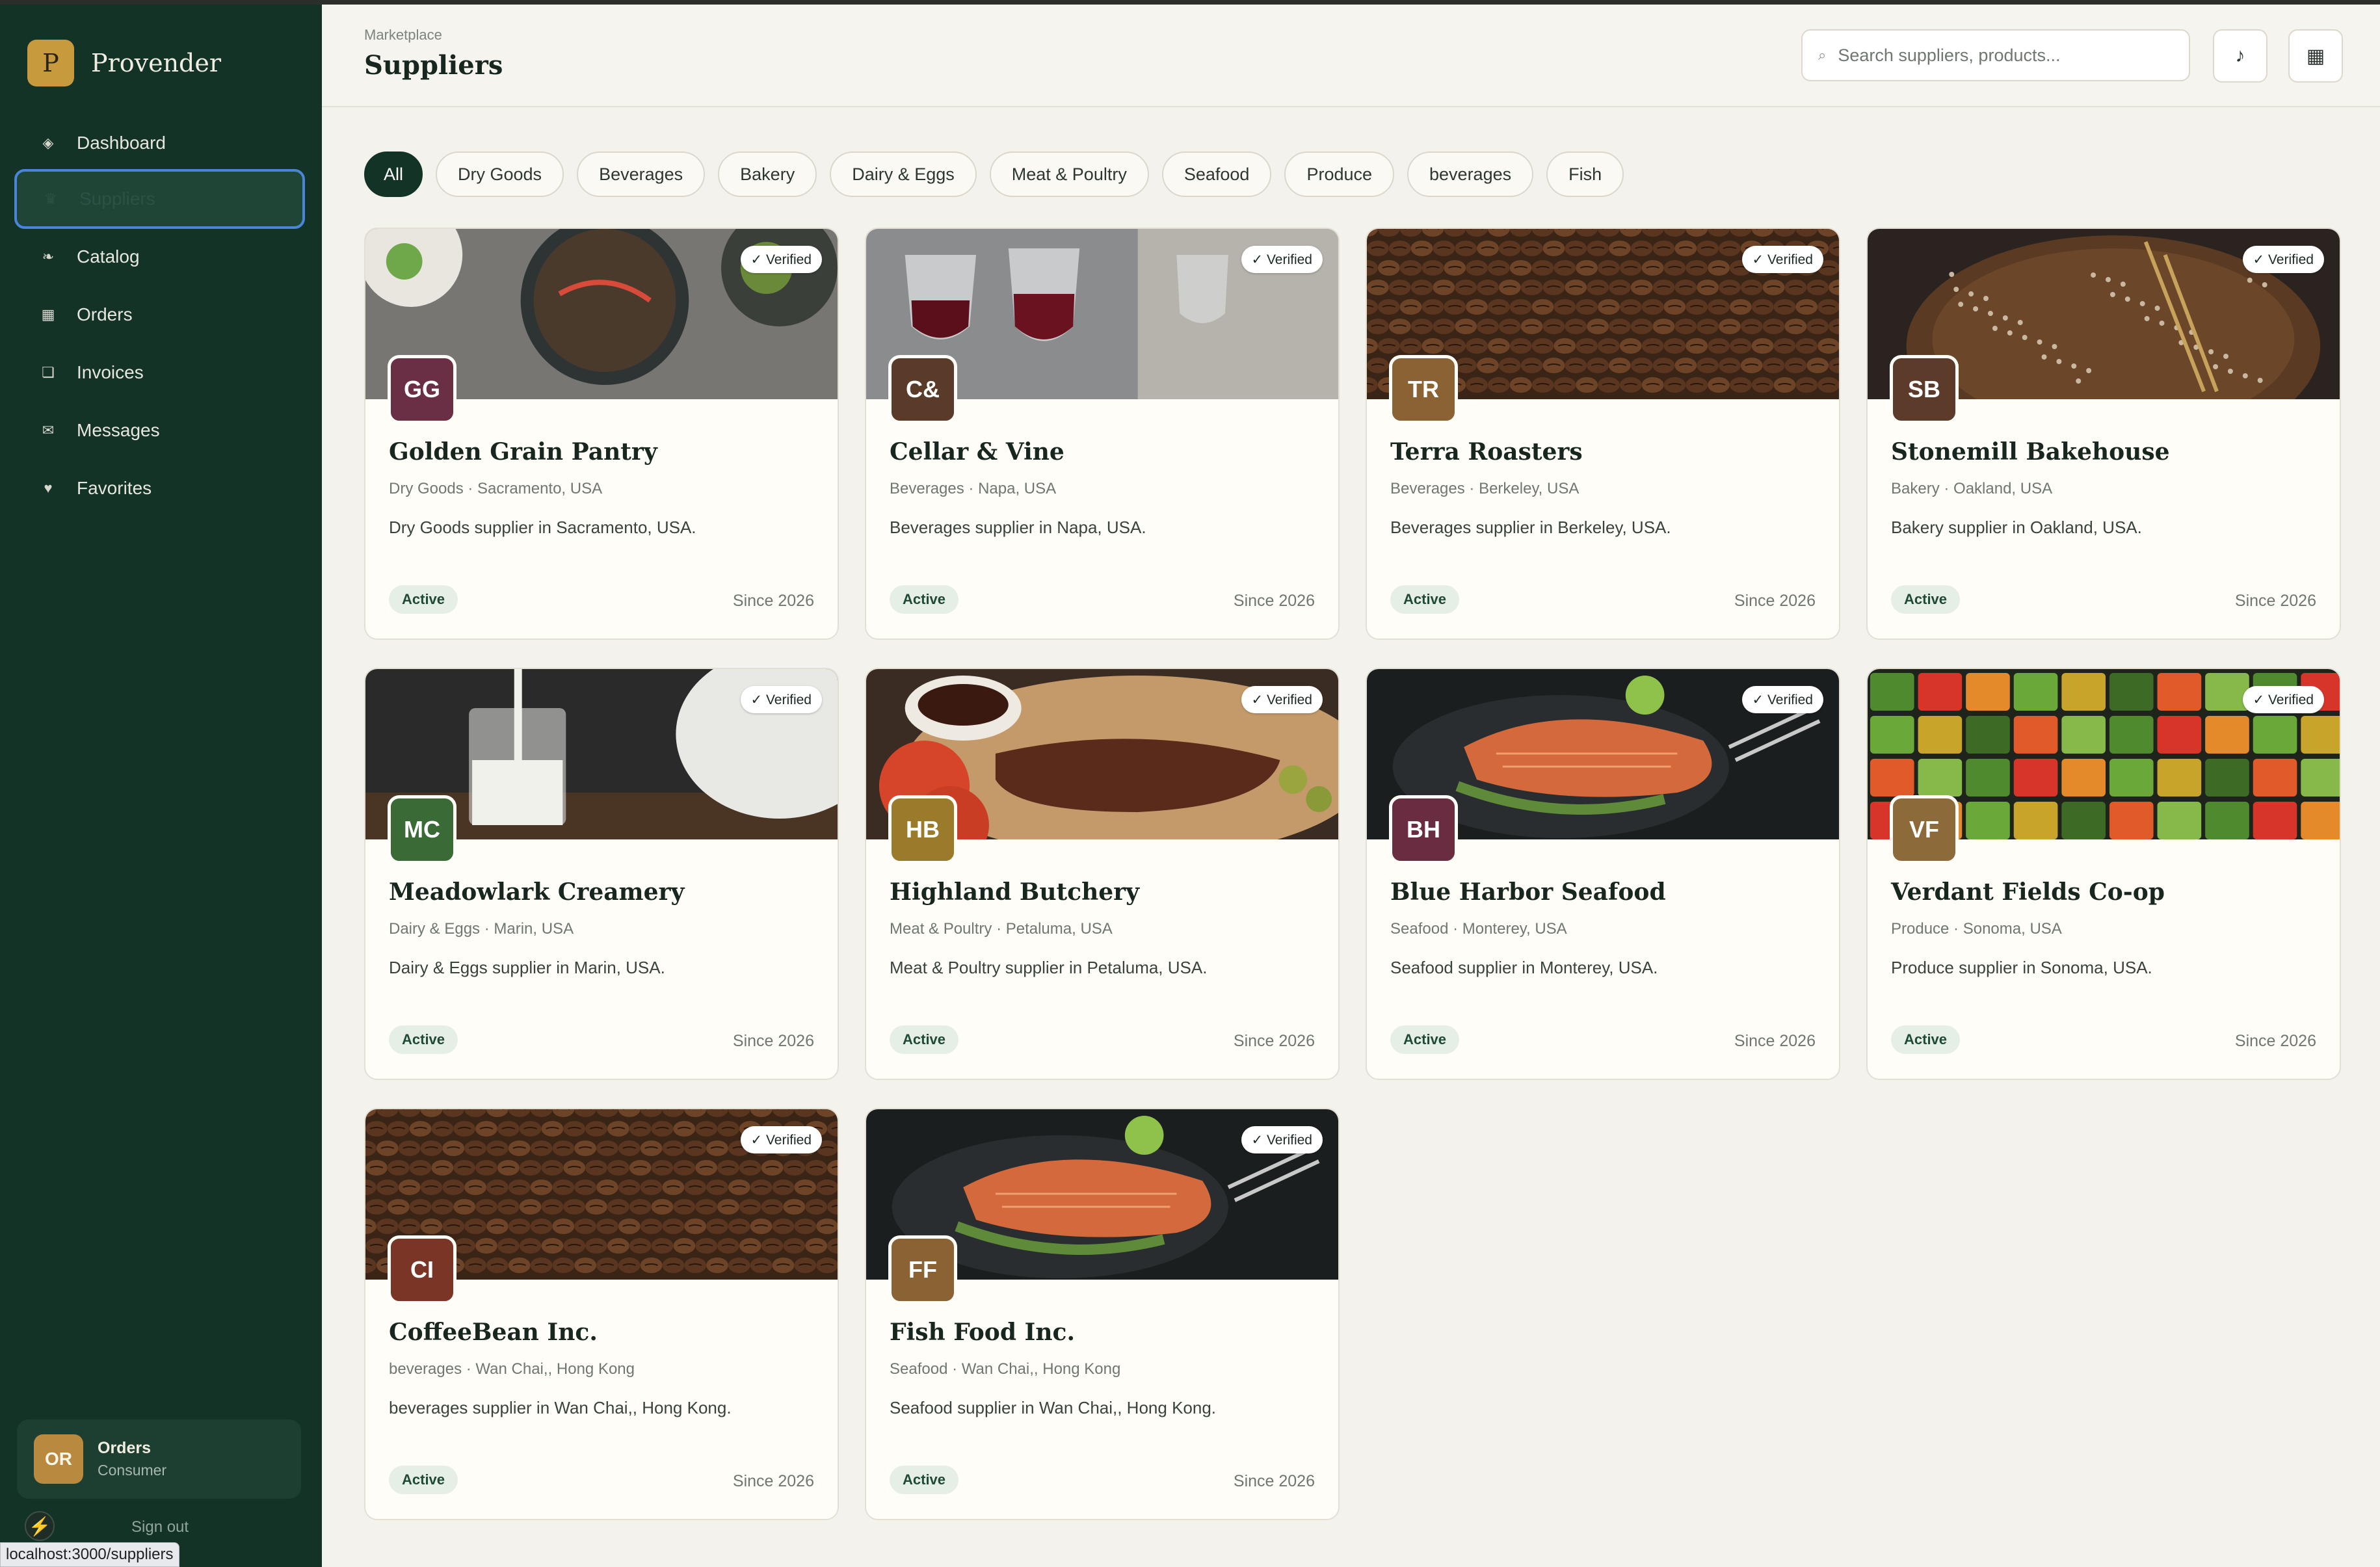  Describe the element at coordinates (422, 1269) in the screenshot. I see `supplier-monogram: CI` at that location.